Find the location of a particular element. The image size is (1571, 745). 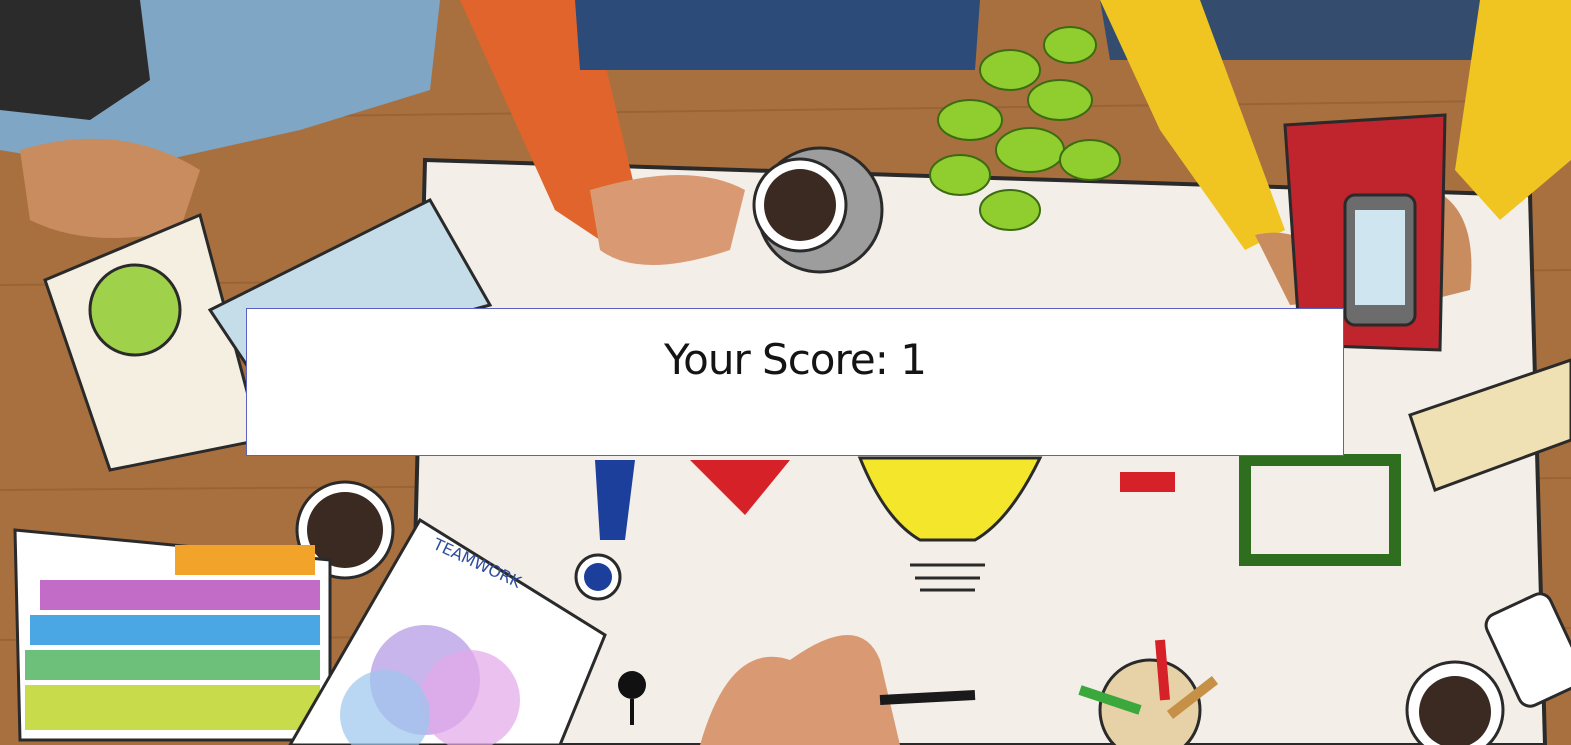

score-value: 1 is located at coordinates (913, 359).